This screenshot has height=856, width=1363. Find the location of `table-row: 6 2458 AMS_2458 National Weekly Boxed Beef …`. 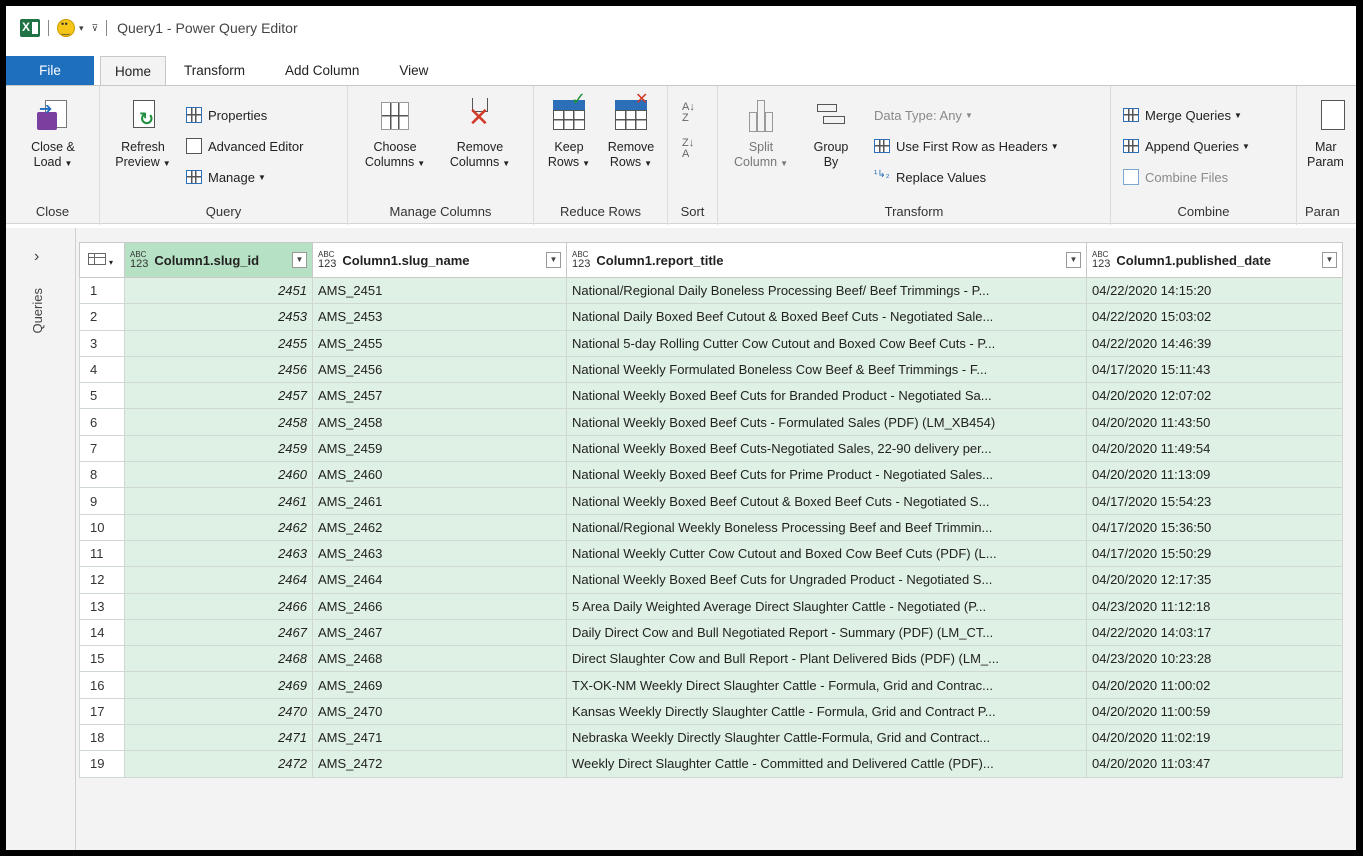

table-row: 6 2458 AMS_2458 National Weekly Boxed Beef … is located at coordinates (711, 422).